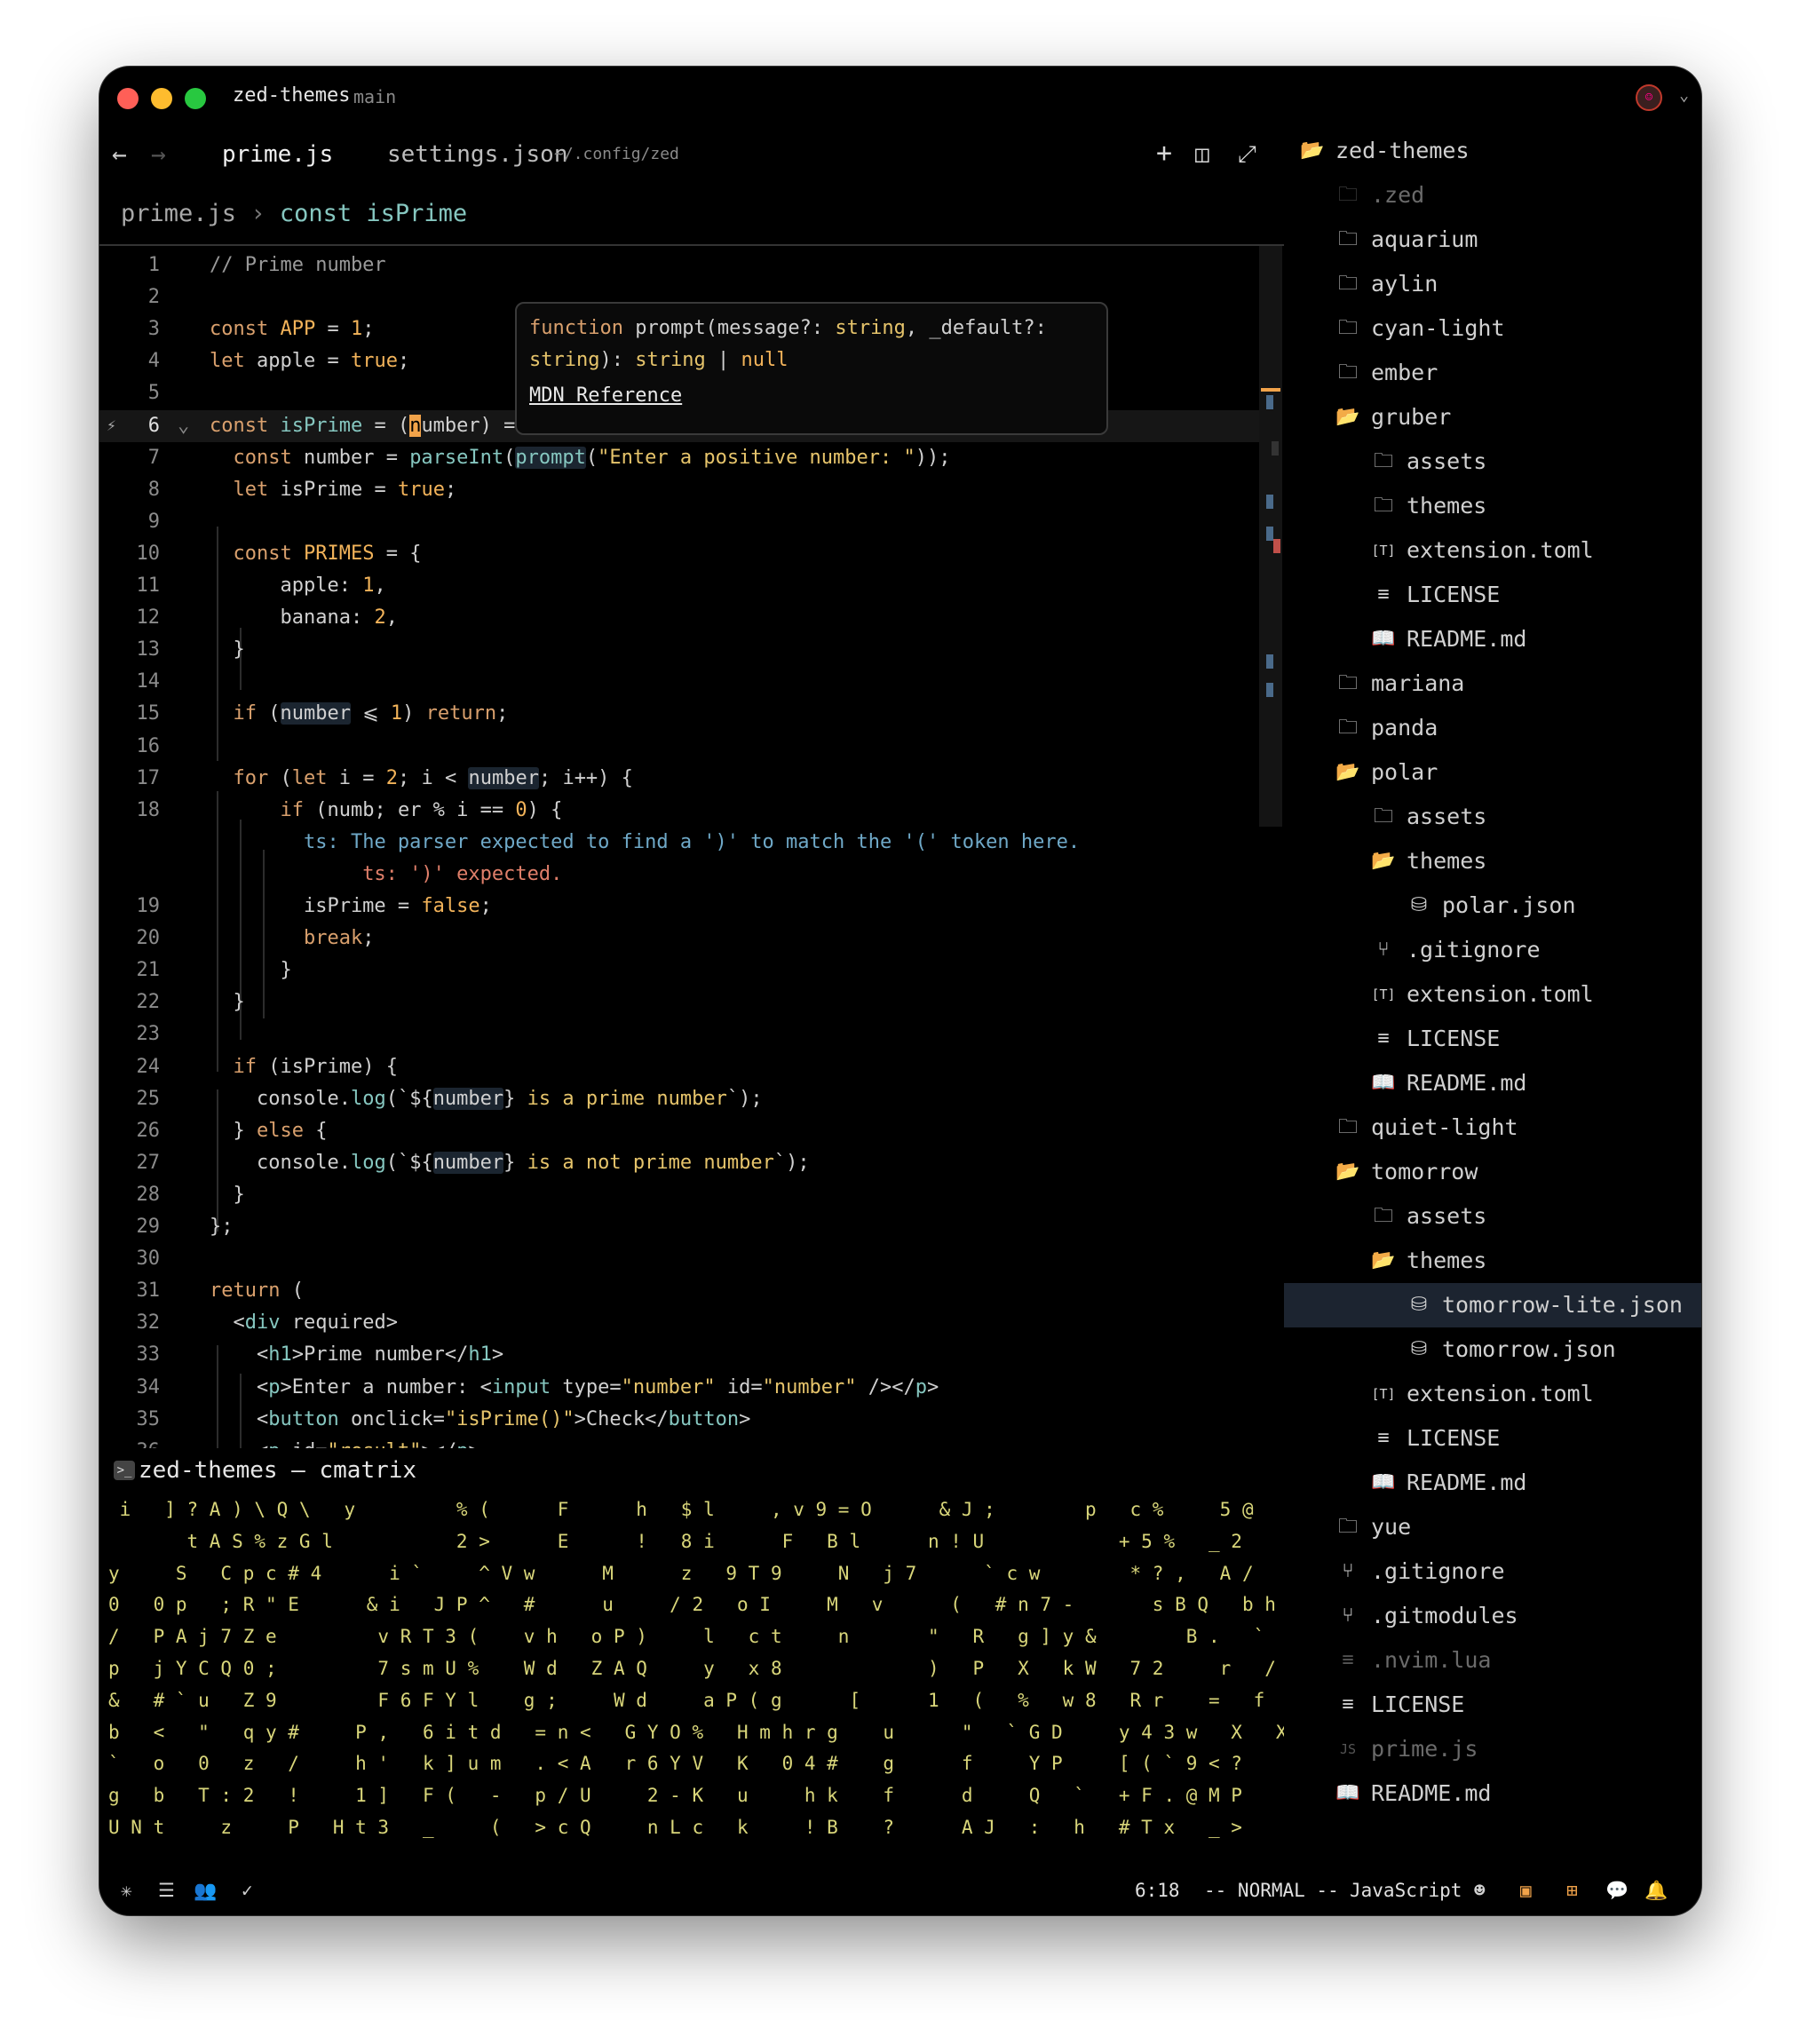 The image size is (1799, 2044). Describe the element at coordinates (1492, 284) in the screenshot. I see `sidebar-item: 🗀 aylin` at that location.